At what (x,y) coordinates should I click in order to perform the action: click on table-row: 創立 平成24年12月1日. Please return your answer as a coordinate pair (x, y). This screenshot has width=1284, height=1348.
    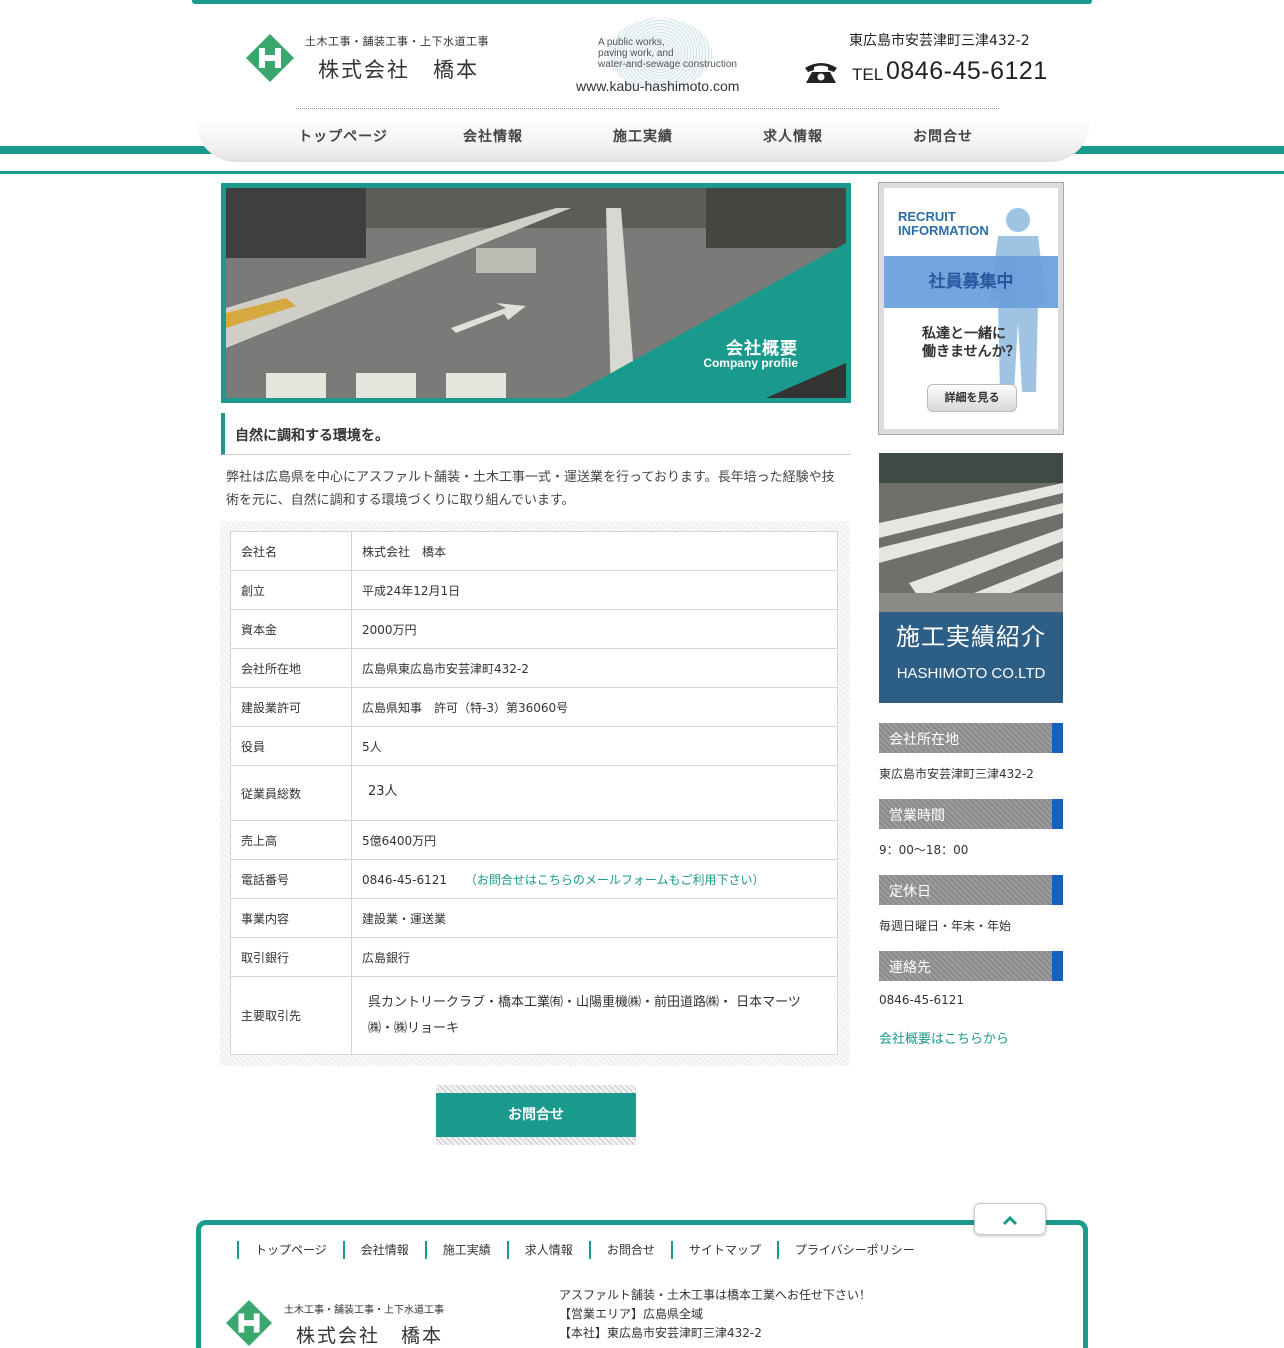
    Looking at the image, I should click on (534, 590).